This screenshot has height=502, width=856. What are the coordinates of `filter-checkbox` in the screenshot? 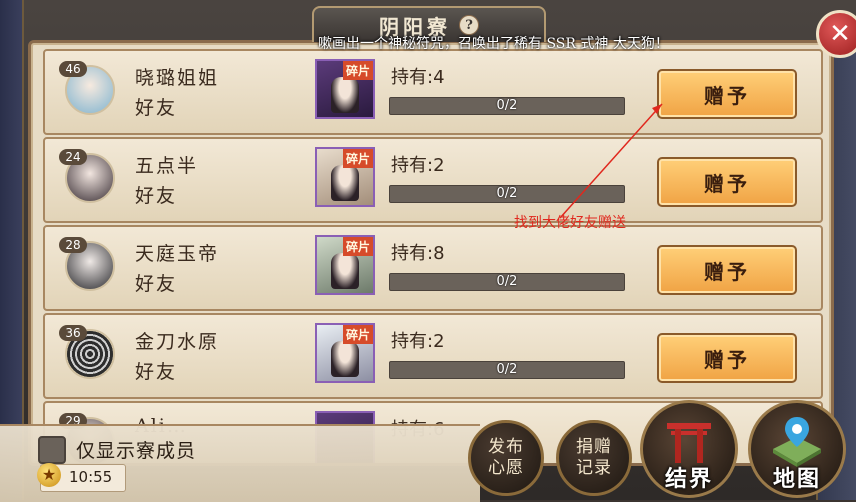 It's located at (52, 450).